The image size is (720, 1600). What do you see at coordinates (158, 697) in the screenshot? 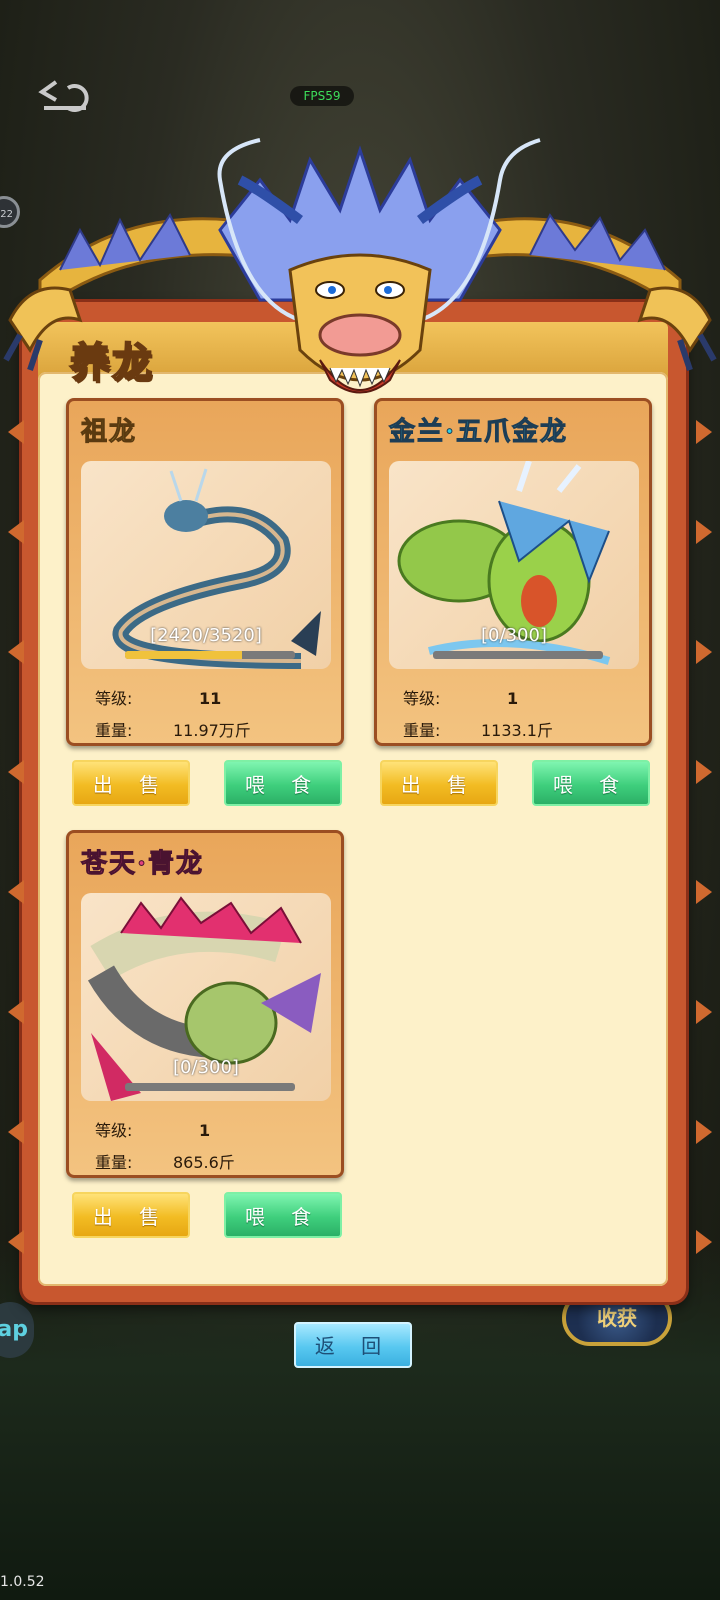
I see `level-row: 等级: 11` at bounding box center [158, 697].